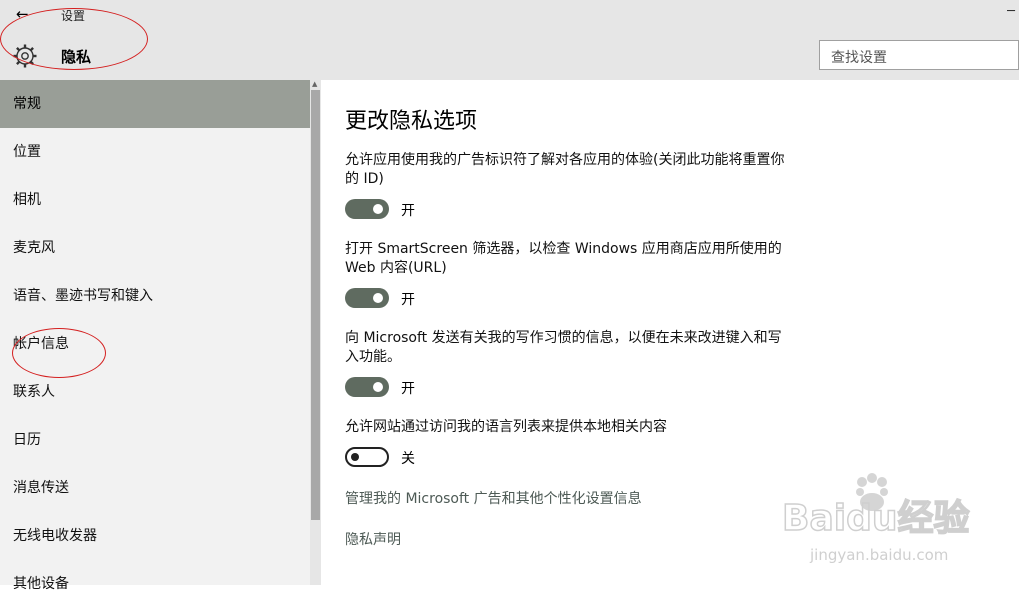 Image resolution: width=1019 pixels, height=608 pixels. Describe the element at coordinates (155, 392) in the screenshot. I see `sidebar-item-contacts: 联系人` at that location.